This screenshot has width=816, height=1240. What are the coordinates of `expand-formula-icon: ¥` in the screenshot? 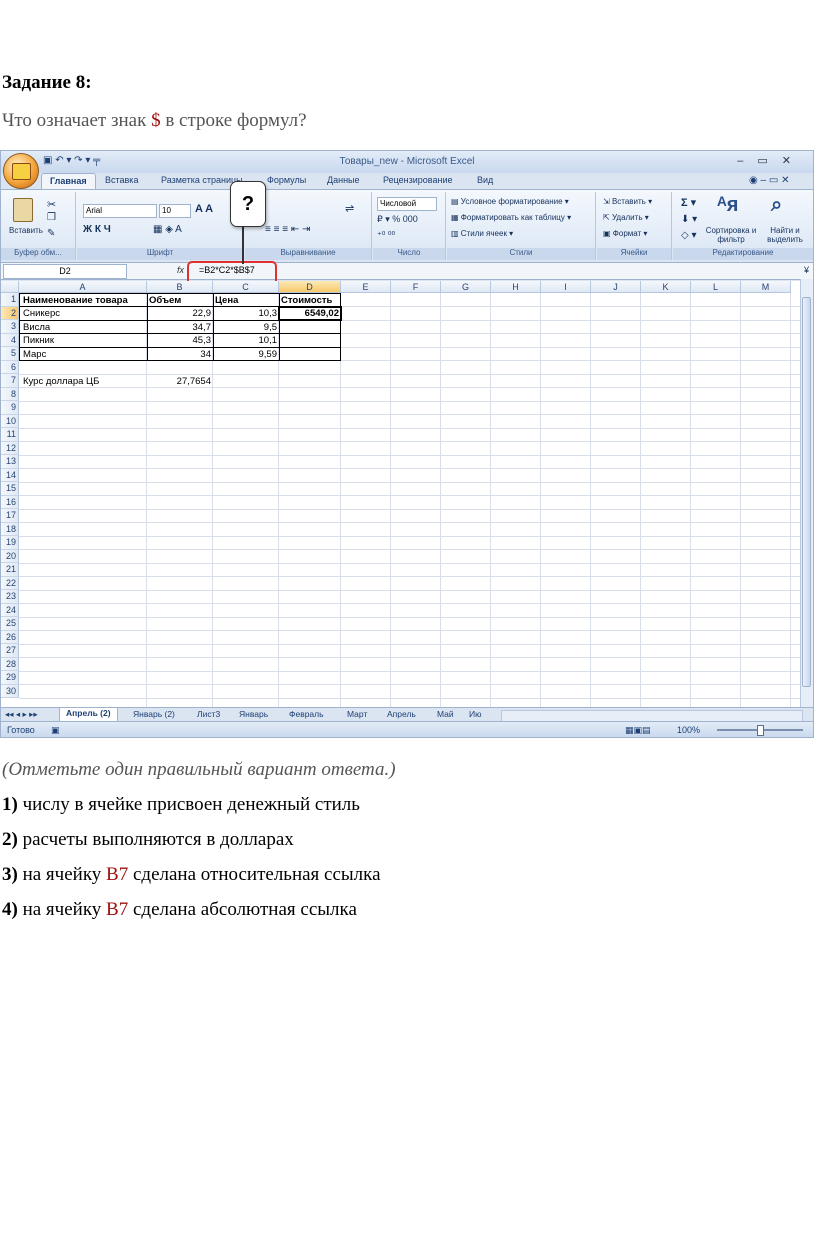 It's located at (806, 270).